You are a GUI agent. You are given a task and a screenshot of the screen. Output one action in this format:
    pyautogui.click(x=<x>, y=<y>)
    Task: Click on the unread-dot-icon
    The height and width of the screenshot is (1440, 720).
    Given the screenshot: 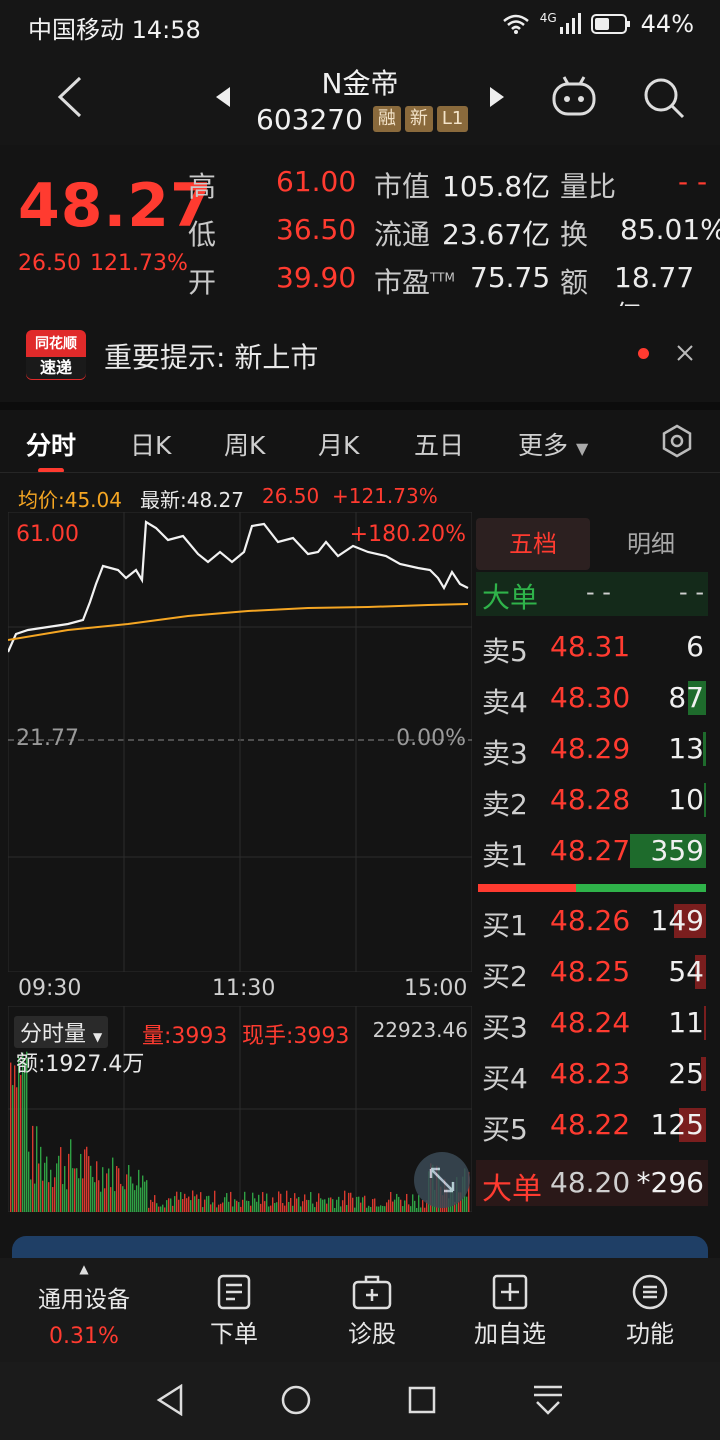 What is the action you would take?
    pyautogui.click(x=643, y=353)
    